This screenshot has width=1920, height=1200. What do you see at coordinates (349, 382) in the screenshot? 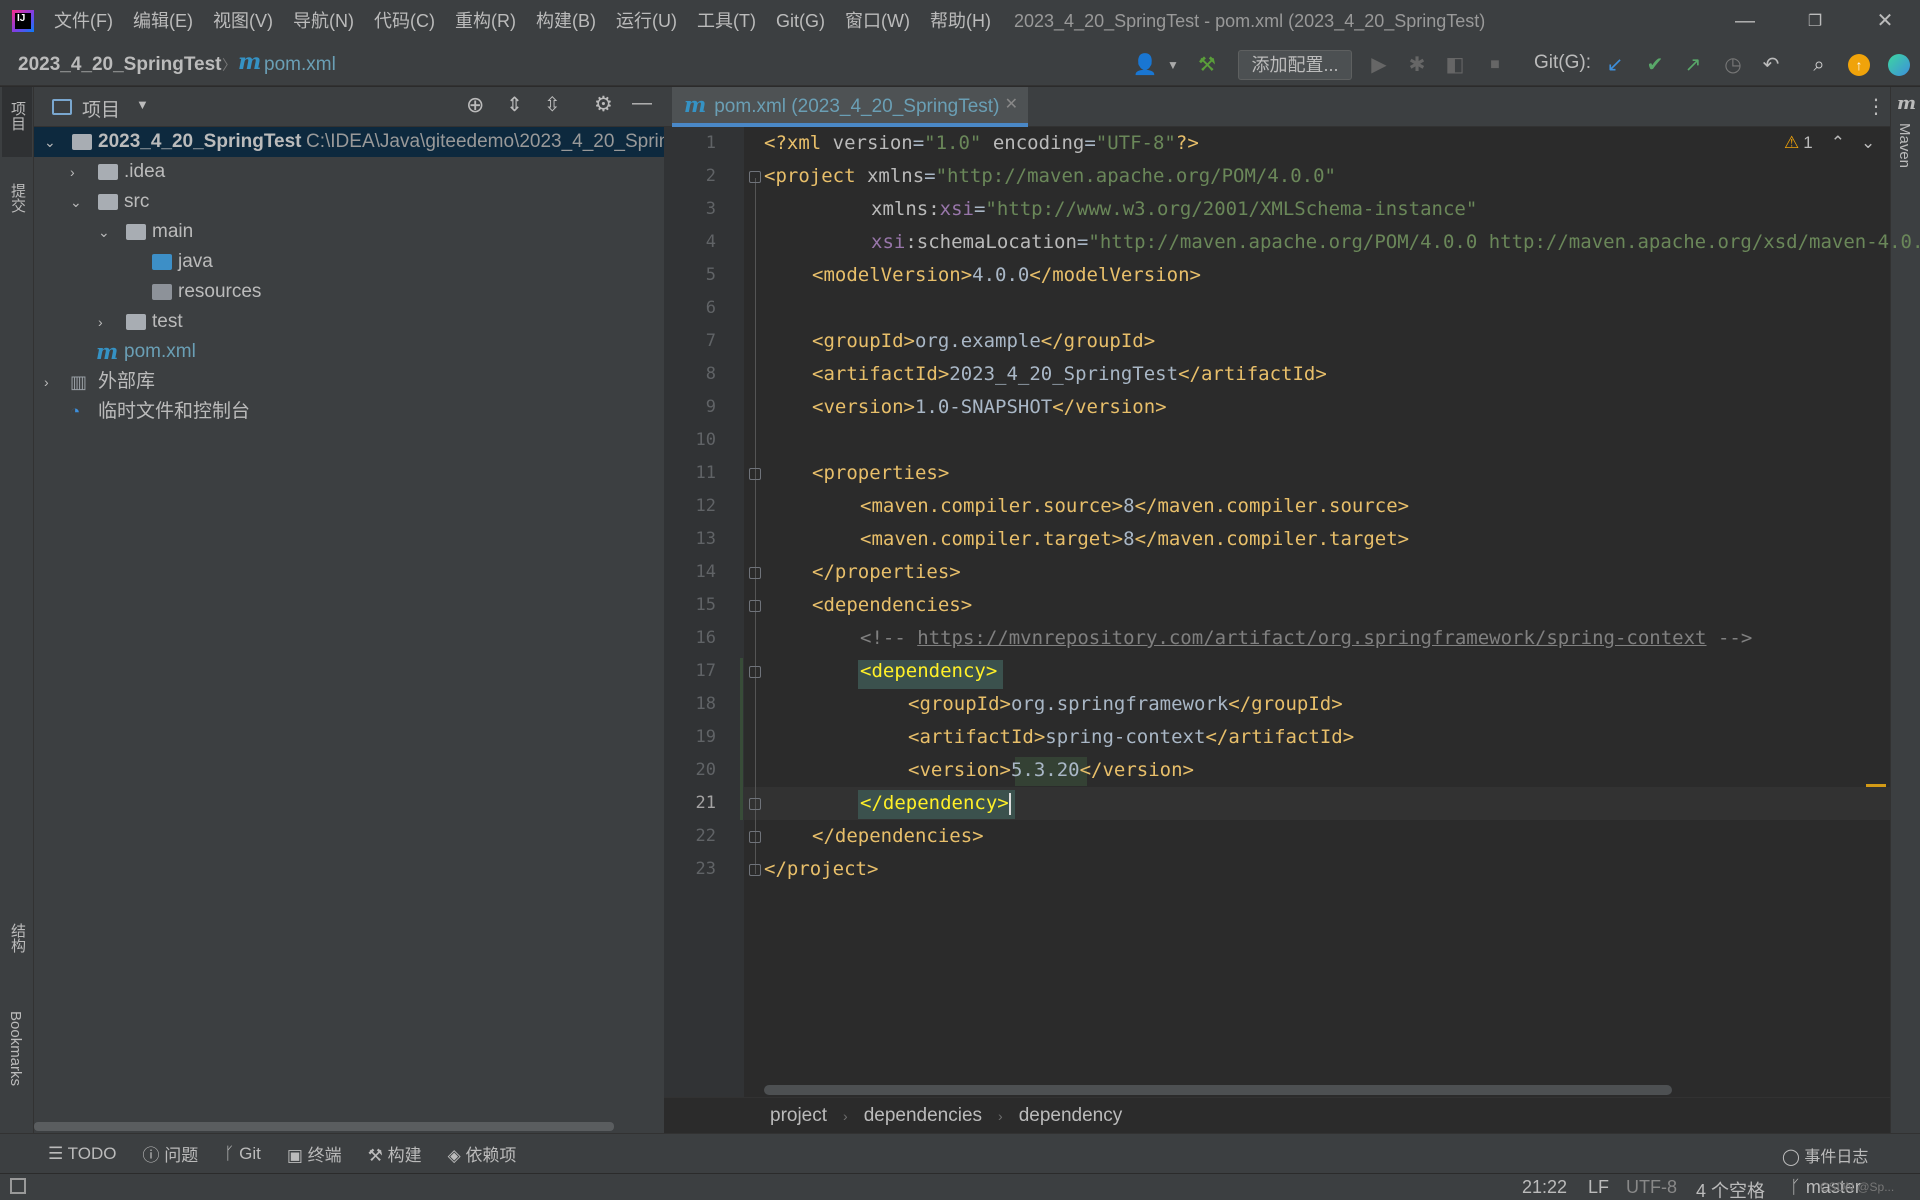
I see `tree-item-external-libraries: › ▥ 外部库` at bounding box center [349, 382].